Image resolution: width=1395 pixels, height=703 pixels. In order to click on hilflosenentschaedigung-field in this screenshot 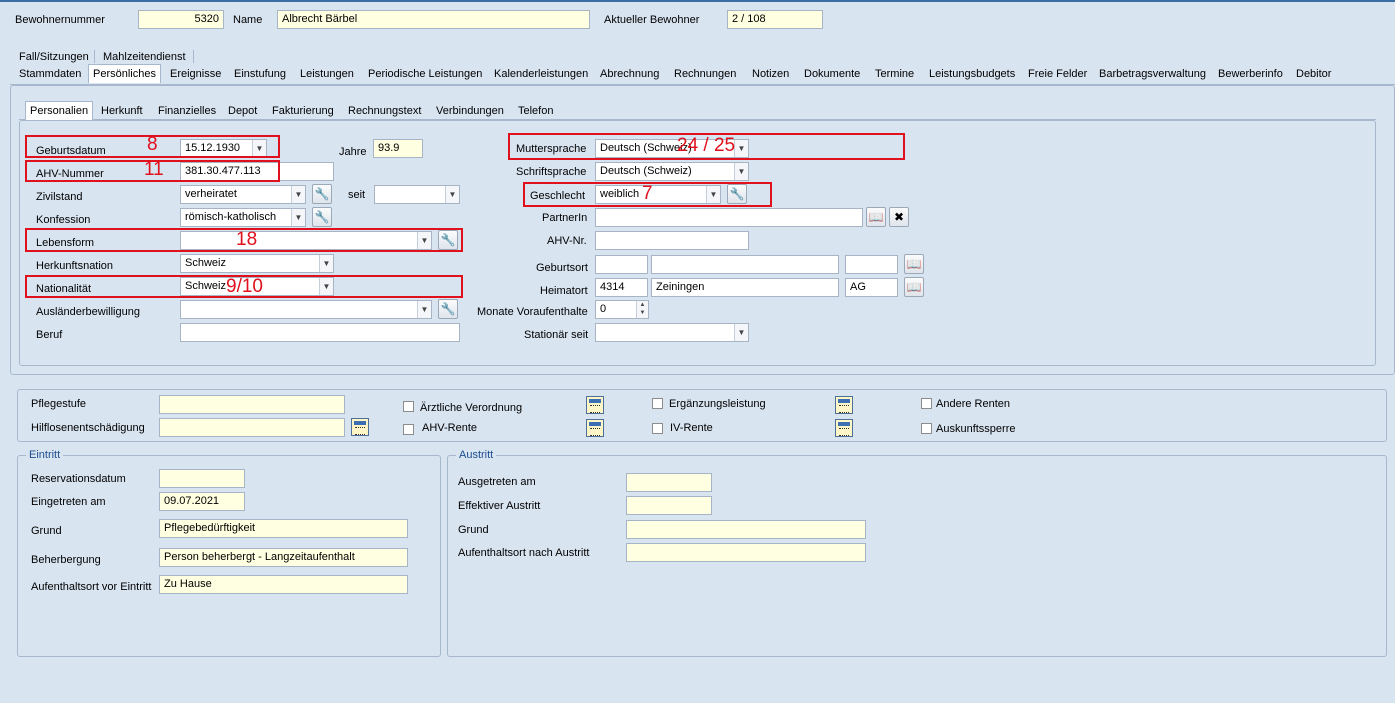, I will do `click(252, 427)`.